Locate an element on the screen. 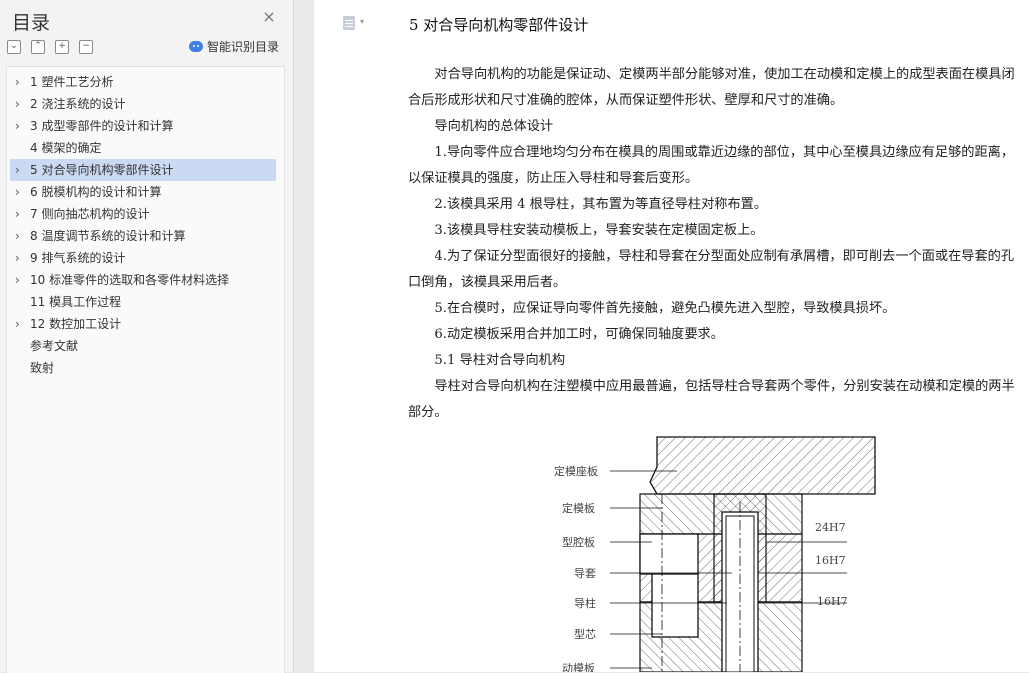 This screenshot has height=673, width=1029. toc-item-11: 11 模具工作过程 is located at coordinates (143, 302).